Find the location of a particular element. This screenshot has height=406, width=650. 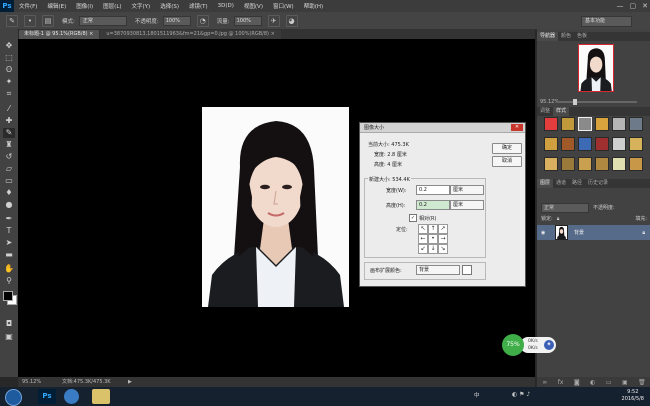

network-speed-widget: 0K/s 0K/s ◈ 75% is located at coordinates (530, 345).